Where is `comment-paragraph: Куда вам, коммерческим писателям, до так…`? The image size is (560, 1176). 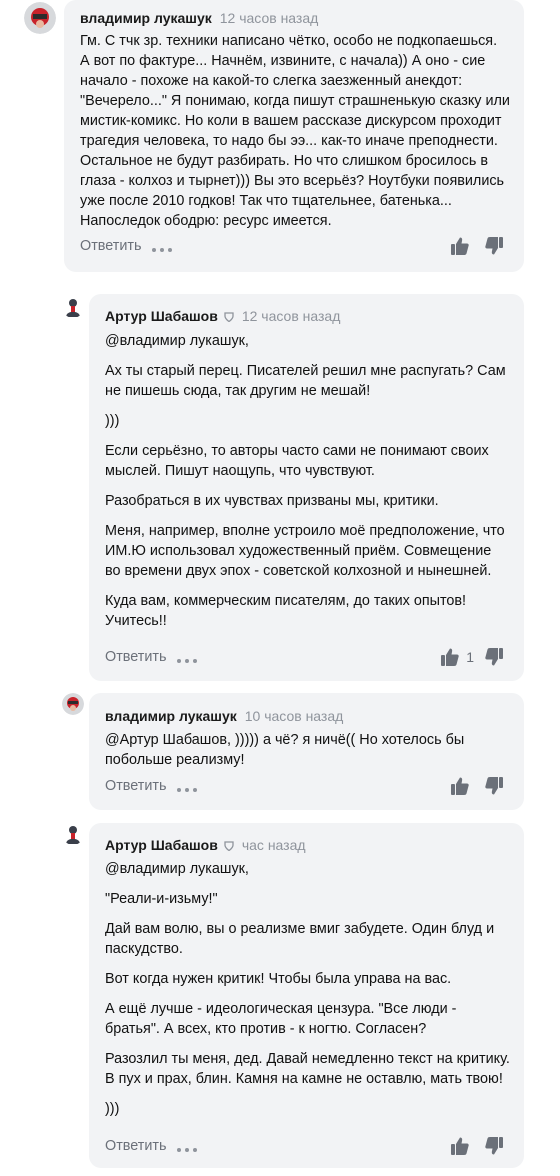
comment-paragraph: Куда вам, коммерческим писателям, до так… is located at coordinates (286, 611).